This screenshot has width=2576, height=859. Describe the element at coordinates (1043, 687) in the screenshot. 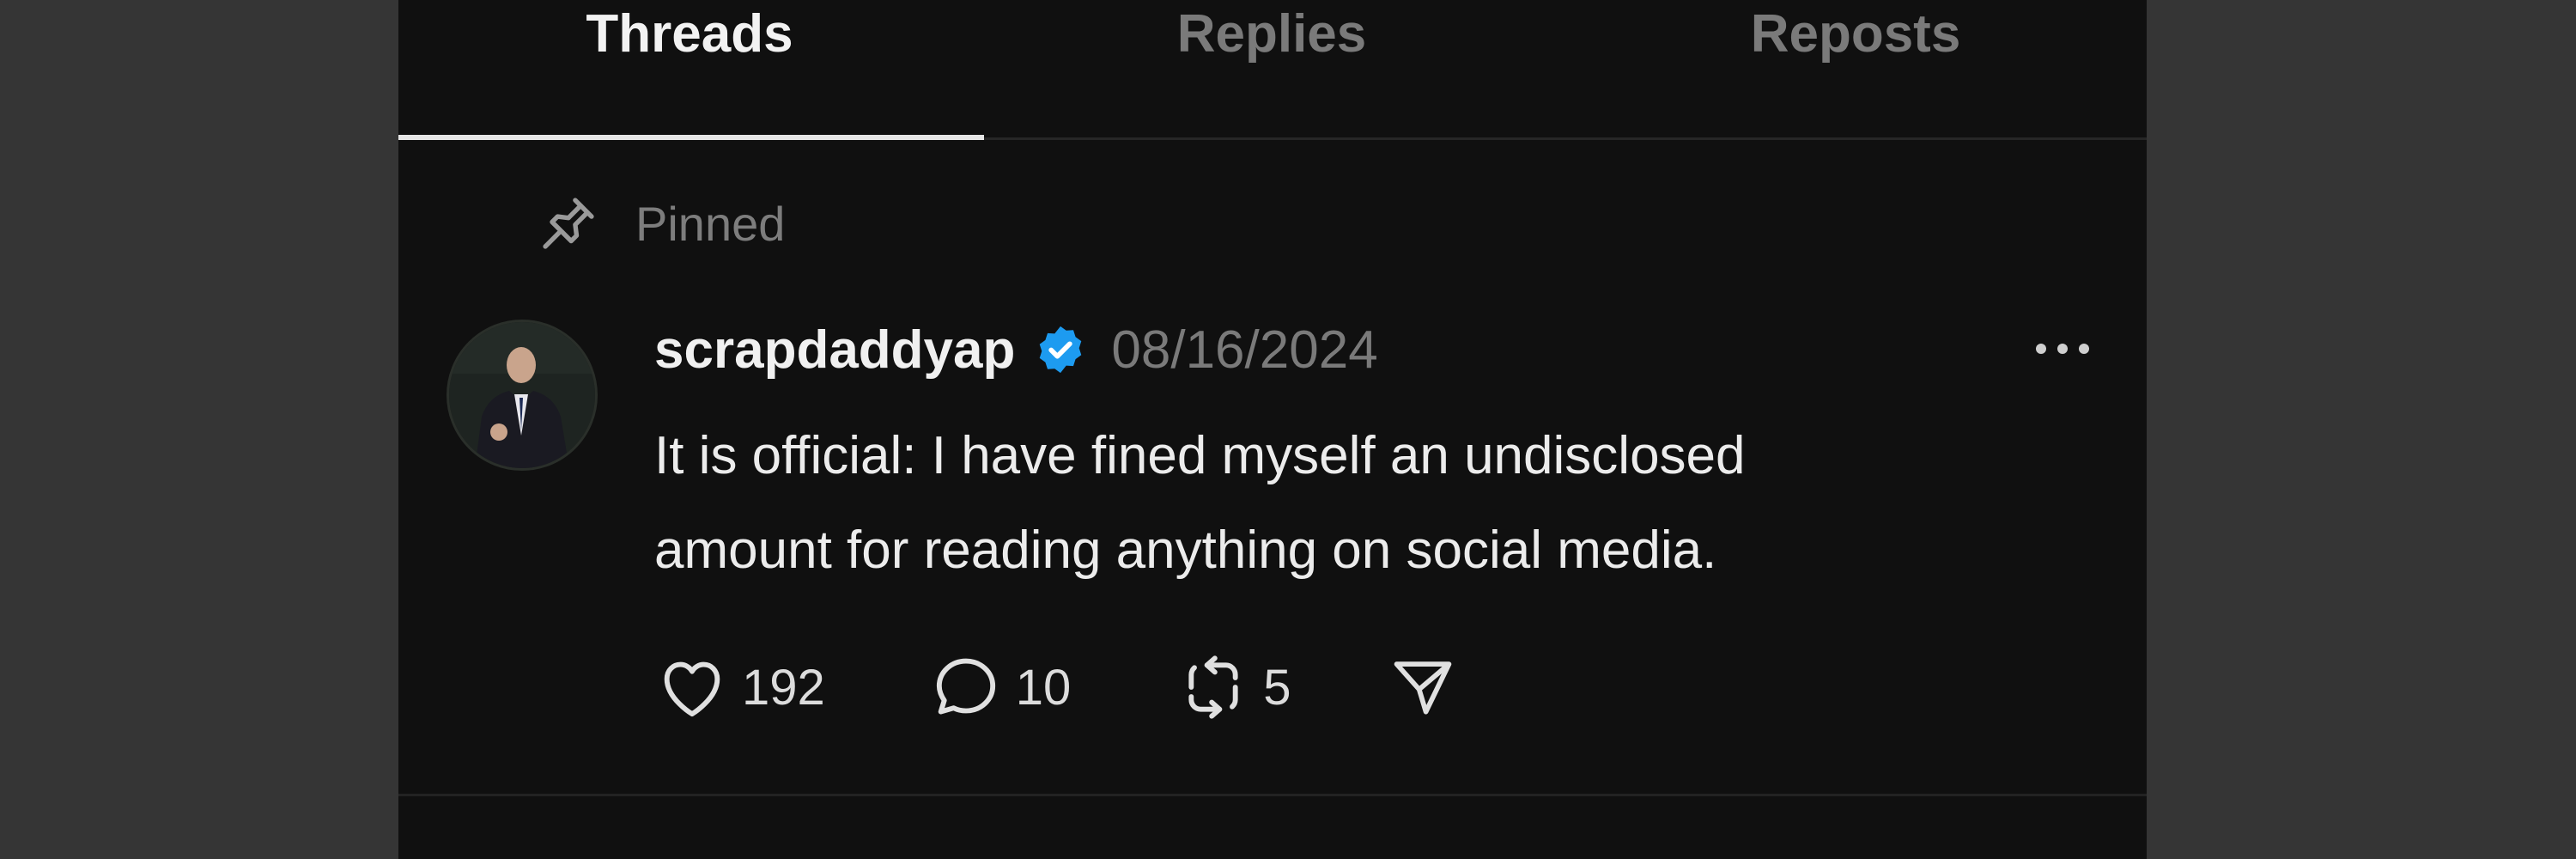

I see `reply-count: 10` at that location.